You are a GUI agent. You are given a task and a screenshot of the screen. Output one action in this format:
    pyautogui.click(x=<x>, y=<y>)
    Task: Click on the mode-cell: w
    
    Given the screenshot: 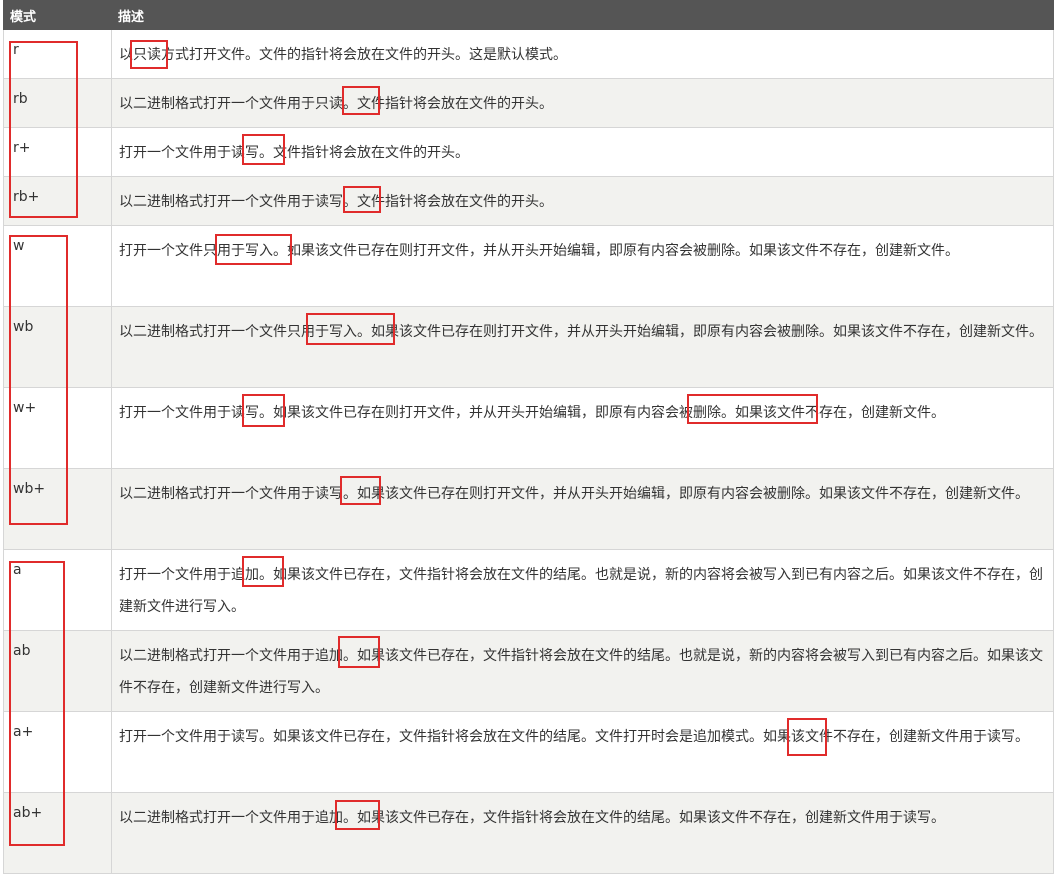 What is the action you would take?
    pyautogui.click(x=57, y=266)
    